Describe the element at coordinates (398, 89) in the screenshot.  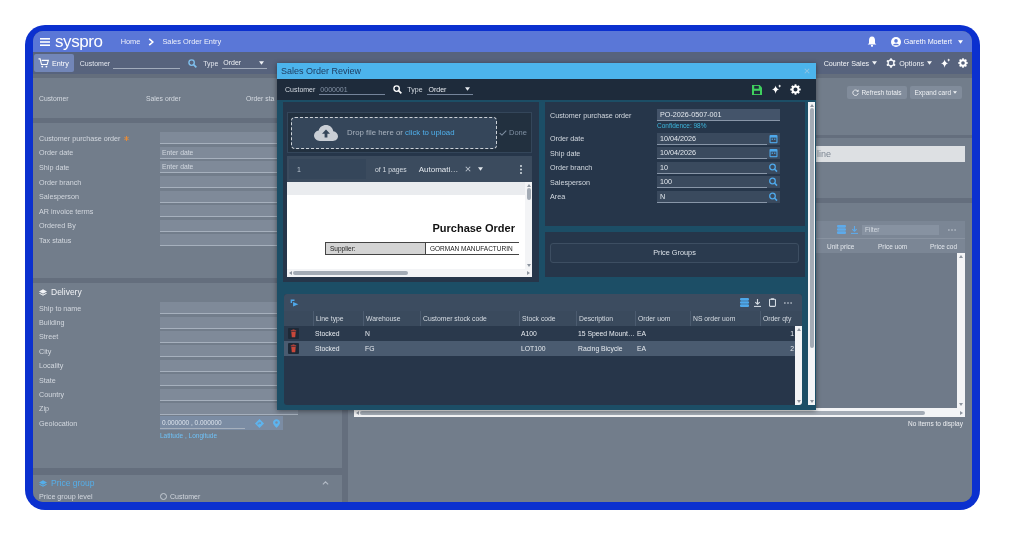
I see `search-icon` at that location.